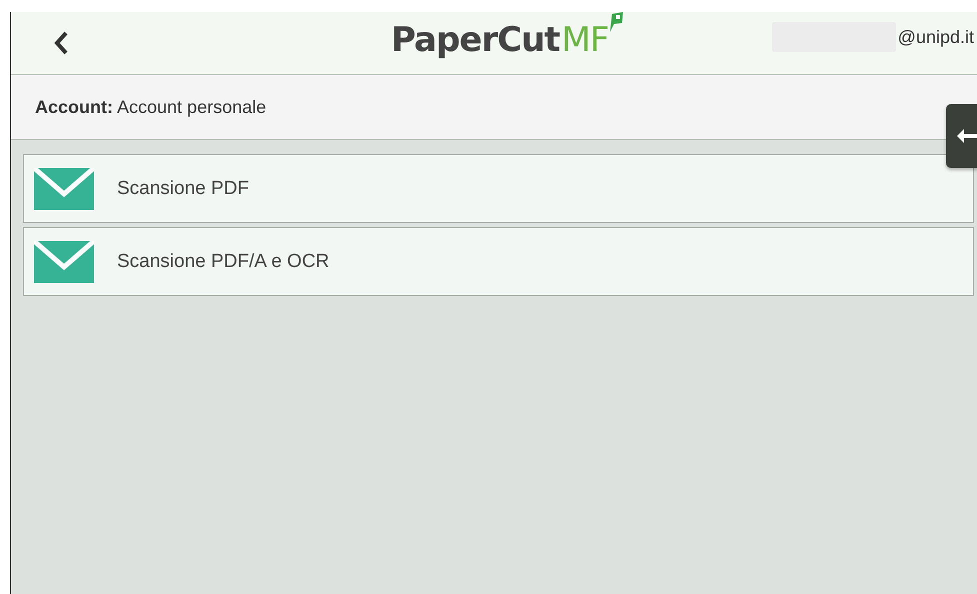 The image size is (977, 594). I want to click on scan-action-item: Scansione PDF/A e OCR, so click(498, 261).